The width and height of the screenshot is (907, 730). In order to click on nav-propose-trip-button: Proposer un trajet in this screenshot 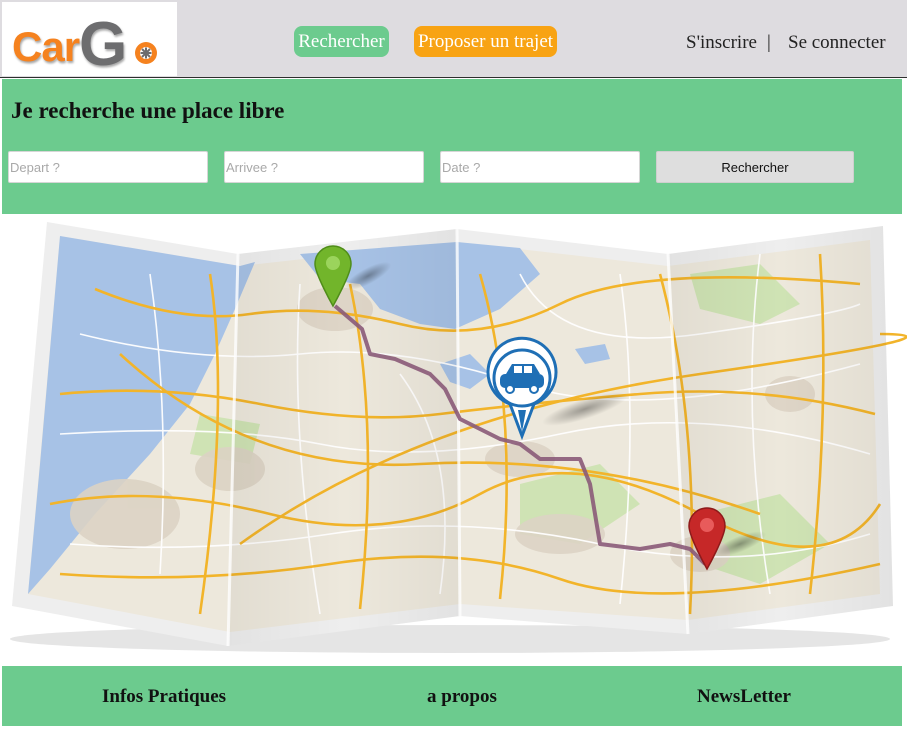, I will do `click(485, 41)`.